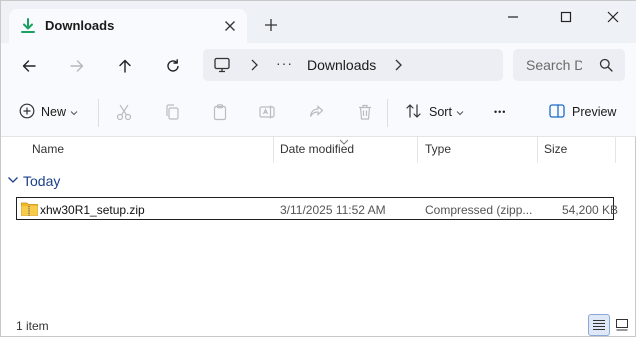  I want to click on group-header-today: Today, so click(33, 181).